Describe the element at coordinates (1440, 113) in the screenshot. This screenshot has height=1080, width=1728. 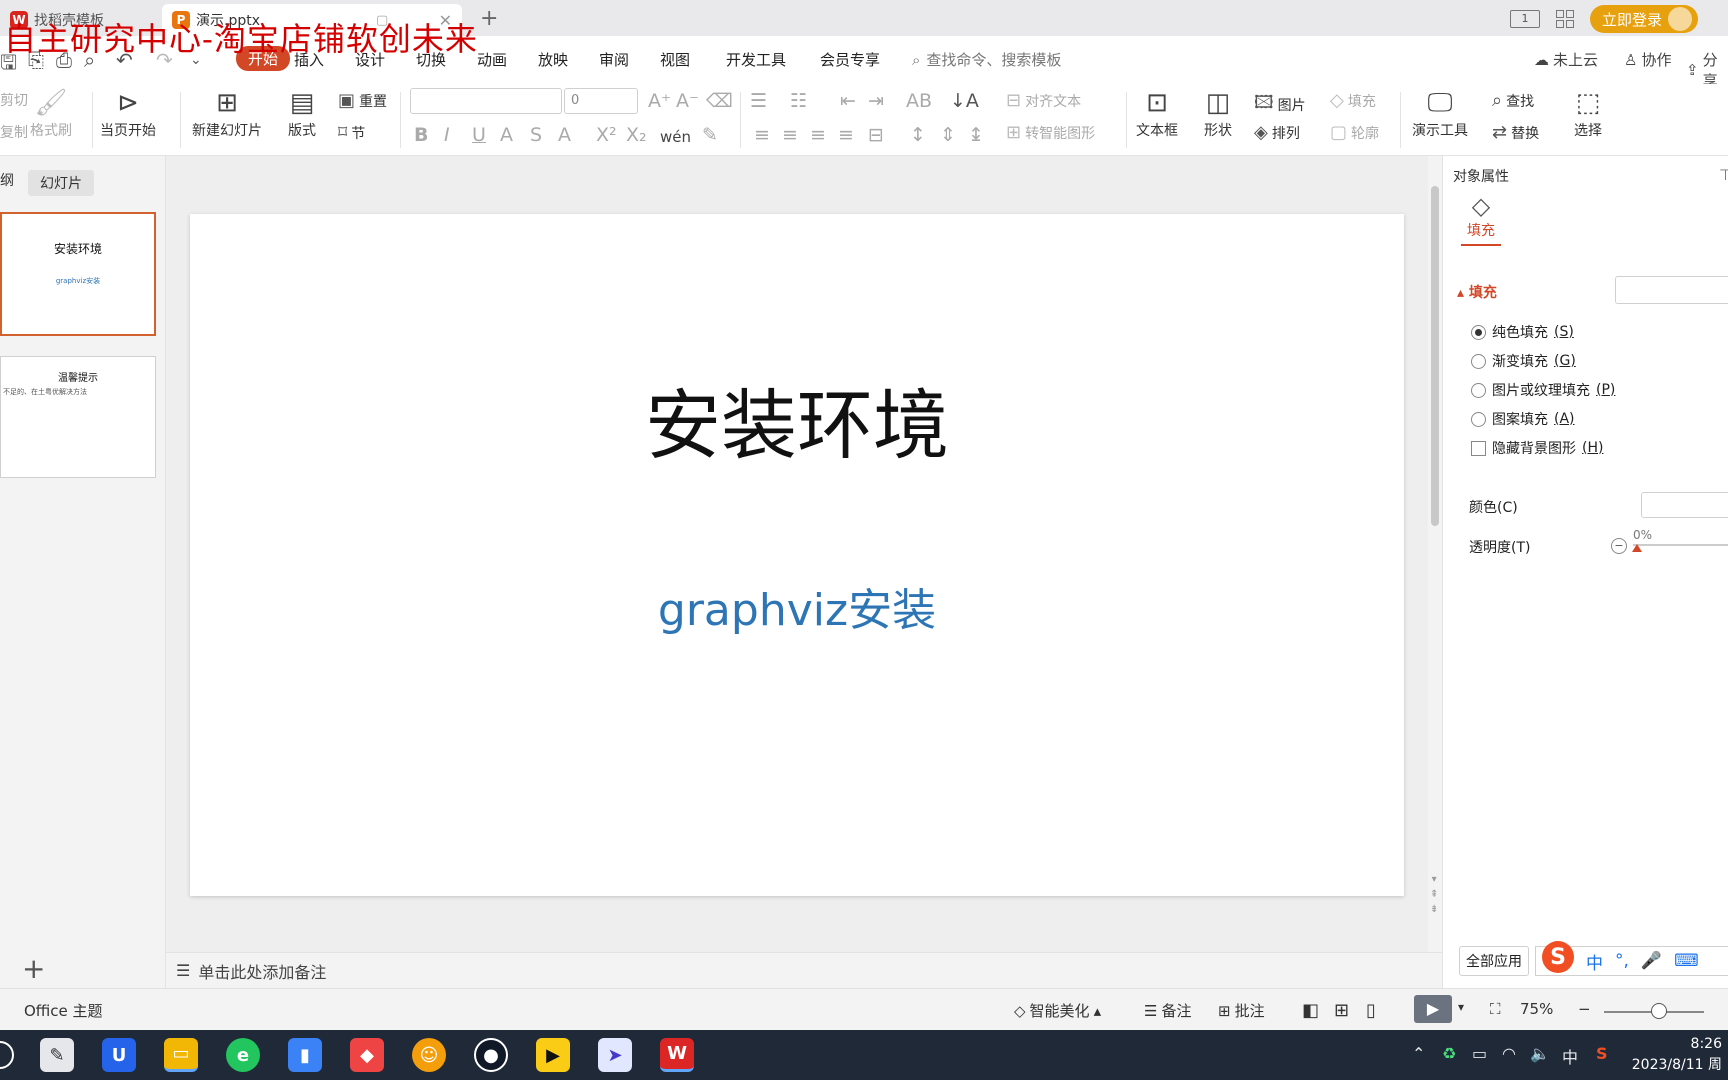
I see `demo-tools-button: 🖵 演示工具` at that location.